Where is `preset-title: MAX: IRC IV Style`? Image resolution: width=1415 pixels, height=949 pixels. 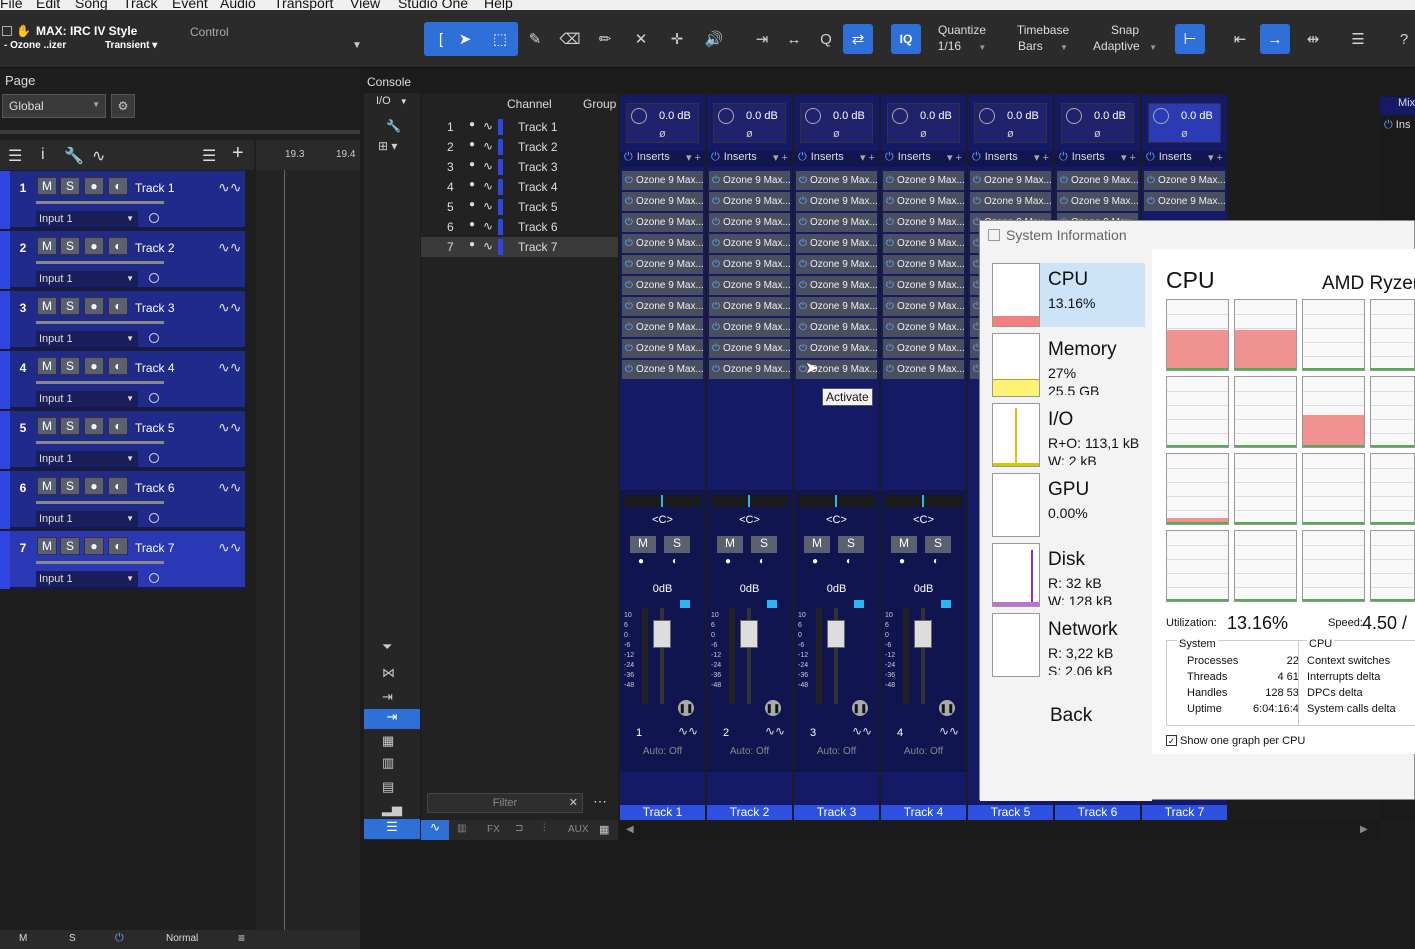
preset-title: MAX: IRC IV Style is located at coordinates (86, 31).